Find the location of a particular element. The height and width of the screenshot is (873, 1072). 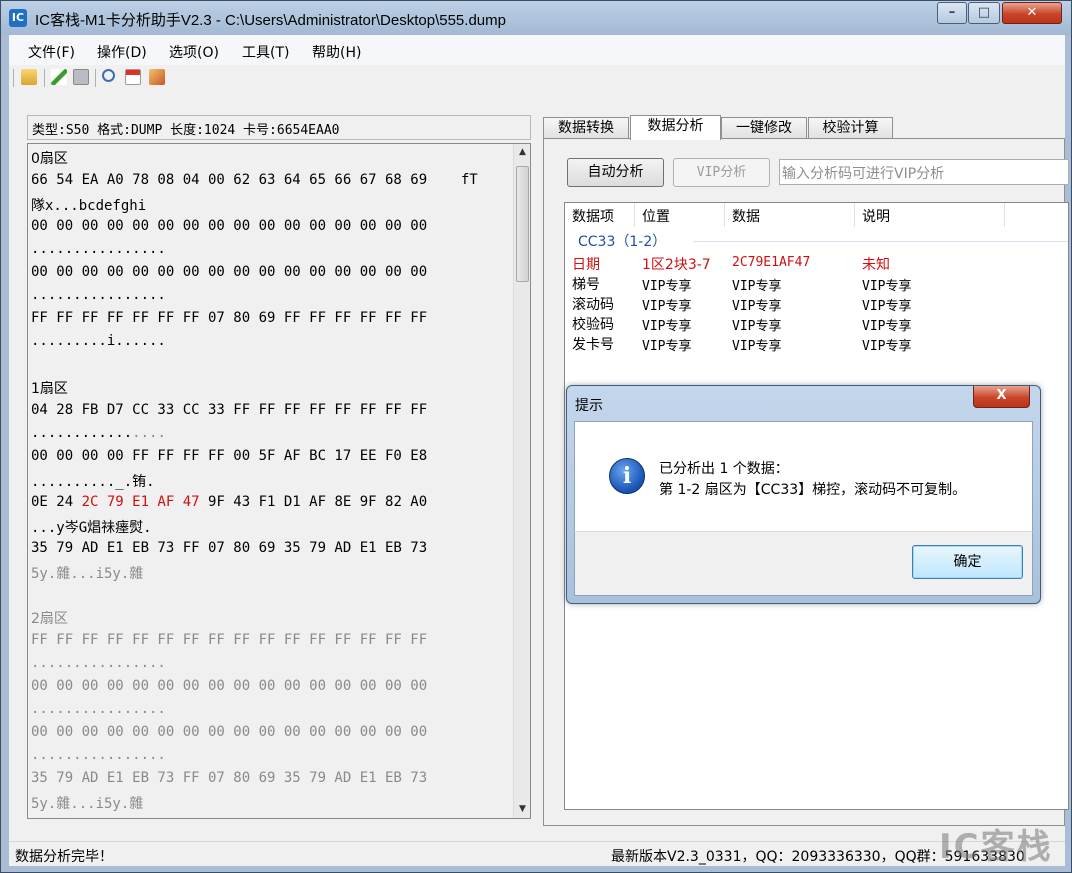

sector-1-title: 1扇区 is located at coordinates (49, 389).